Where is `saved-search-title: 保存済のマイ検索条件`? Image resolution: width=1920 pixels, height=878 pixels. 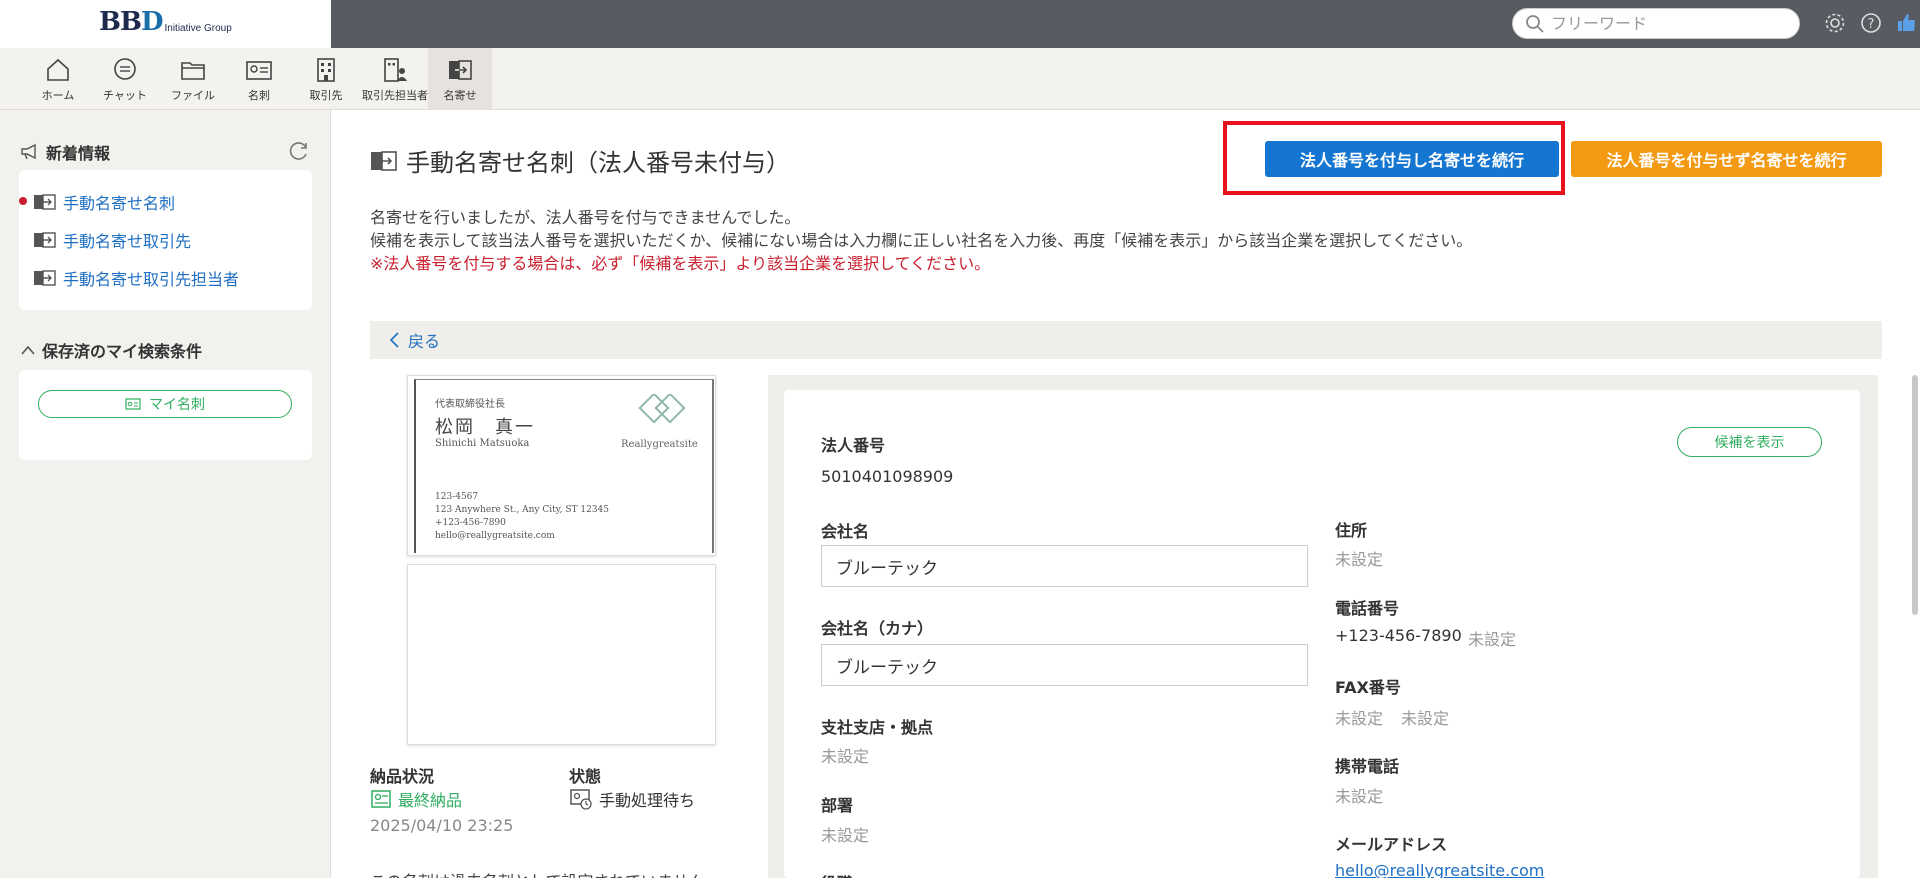 saved-search-title: 保存済のマイ検索条件 is located at coordinates (122, 351).